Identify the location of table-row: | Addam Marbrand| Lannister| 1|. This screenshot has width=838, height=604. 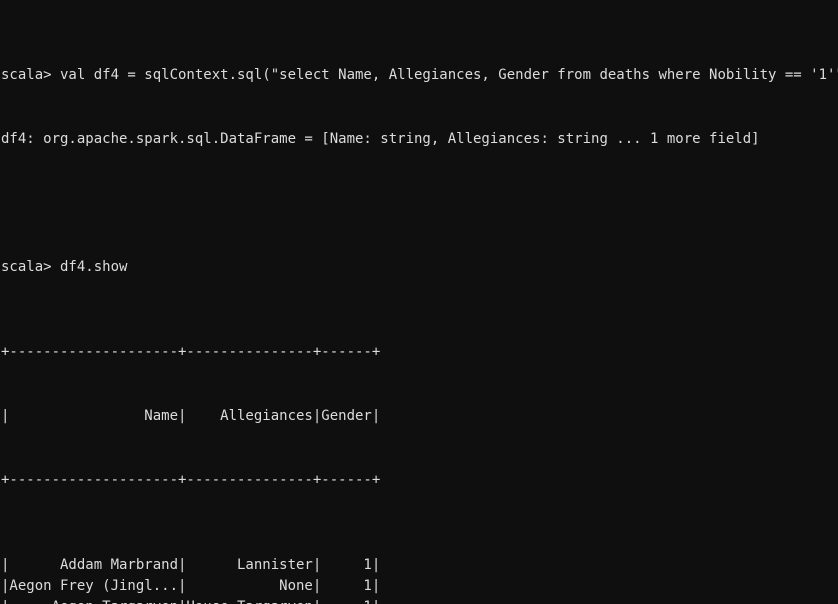
(191, 564).